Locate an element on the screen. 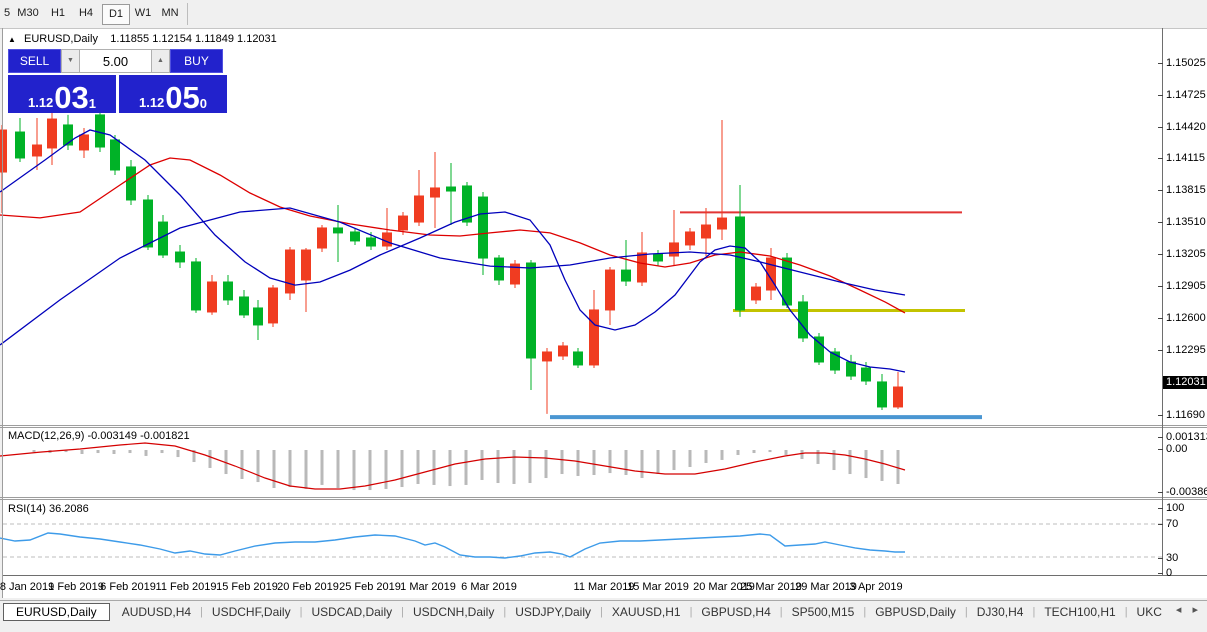  time-axis-label: 1 Feb 2019 is located at coordinates (76, 587).